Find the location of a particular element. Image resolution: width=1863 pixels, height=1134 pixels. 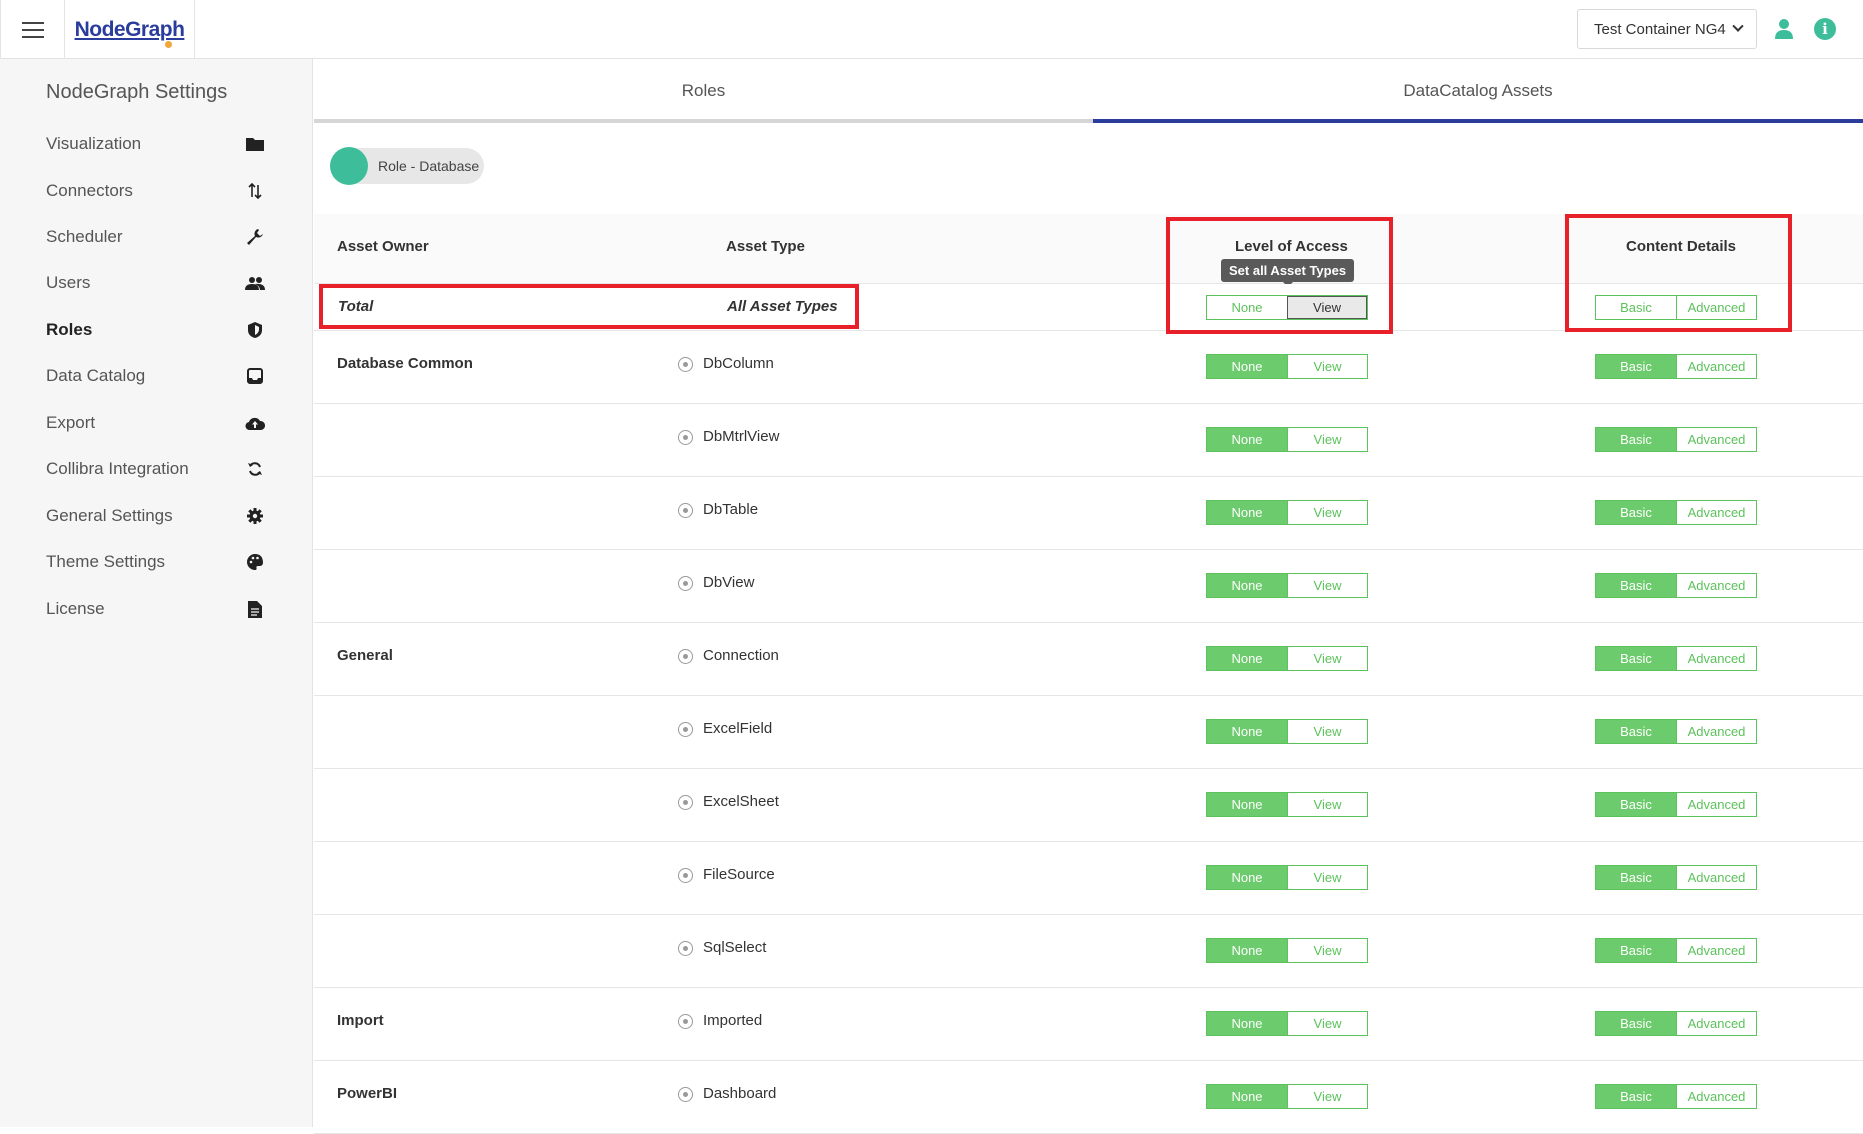

nodegraph-logo: NodeGraph is located at coordinates (129, 32).